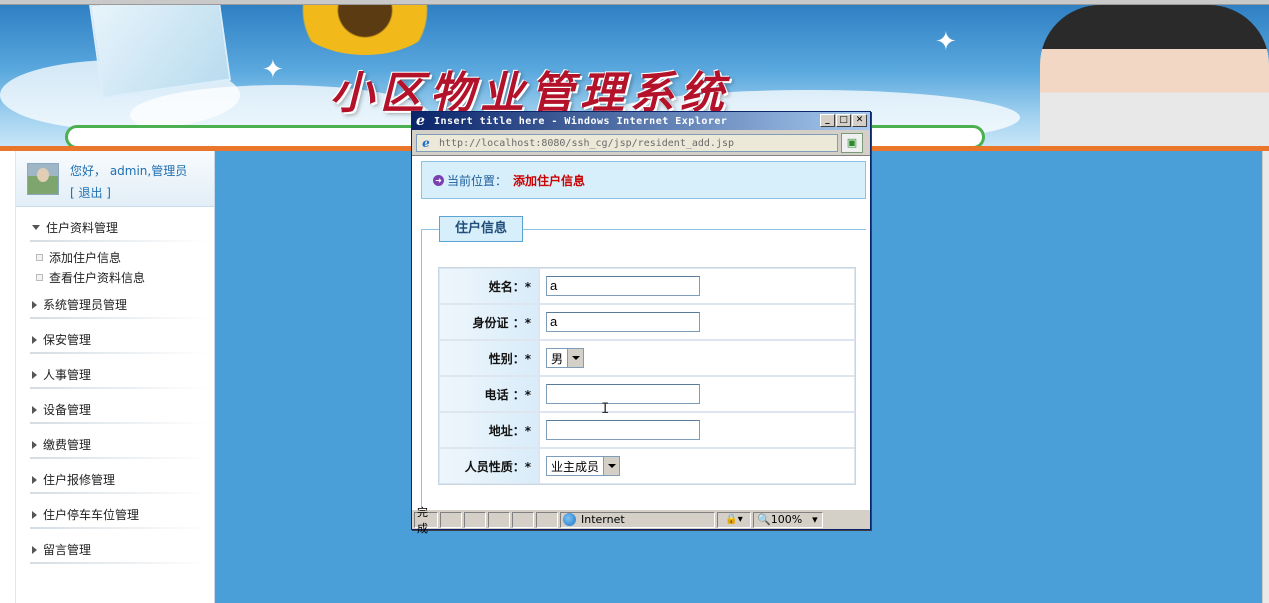  Describe the element at coordinates (623, 286) in the screenshot. I see `name-input: a` at that location.